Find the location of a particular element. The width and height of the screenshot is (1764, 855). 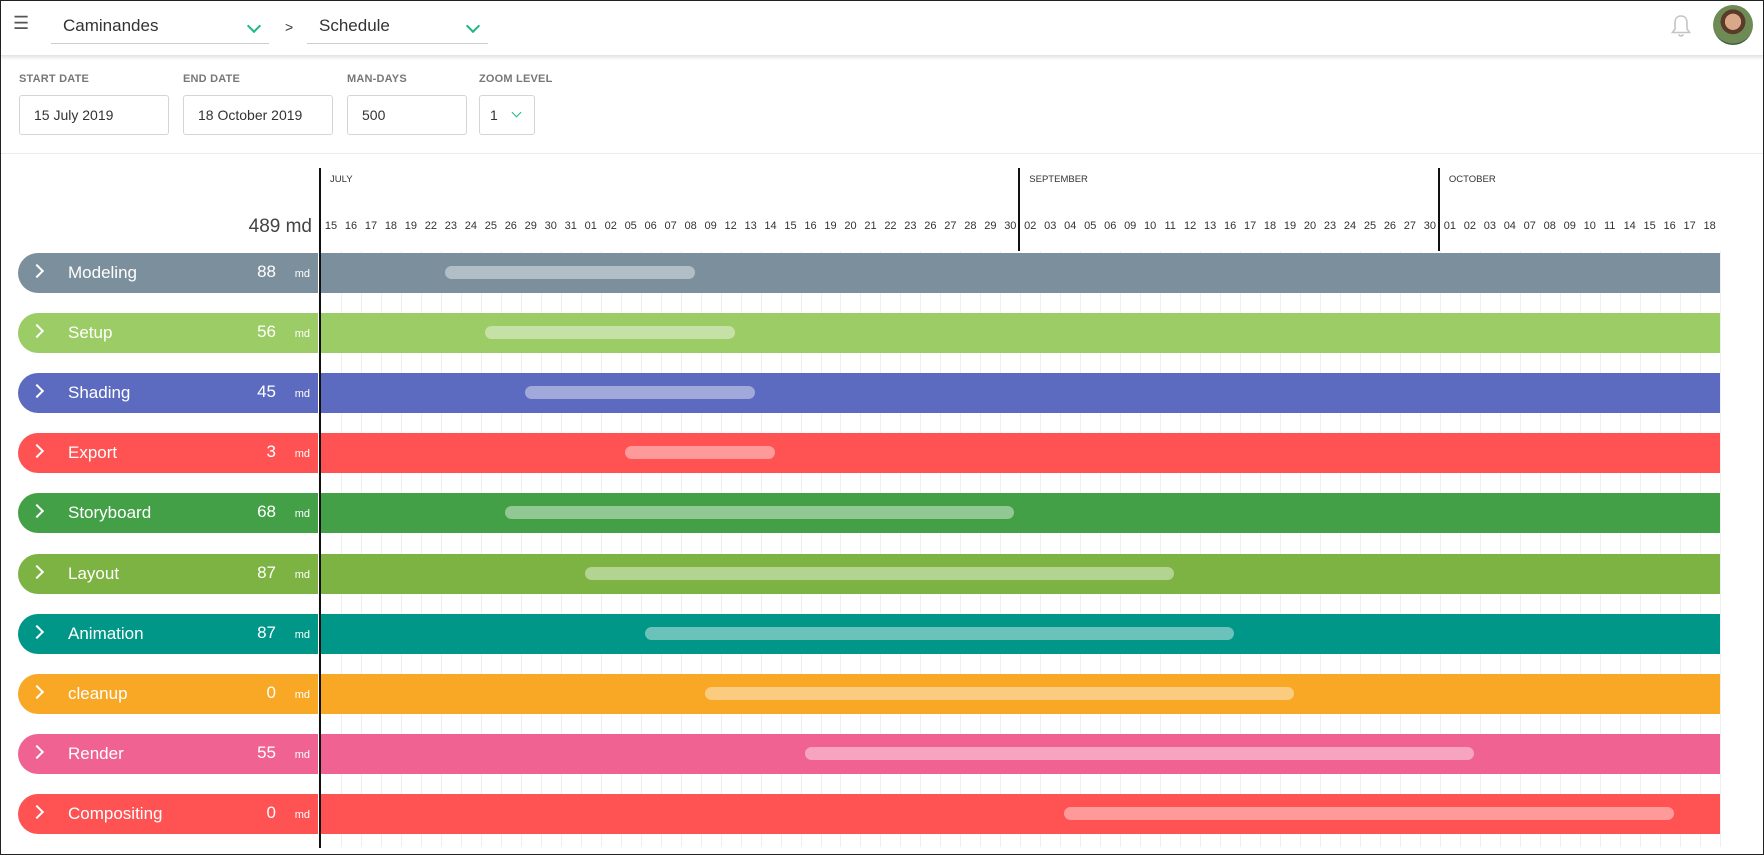

day-label: 20 is located at coordinates (1310, 226).